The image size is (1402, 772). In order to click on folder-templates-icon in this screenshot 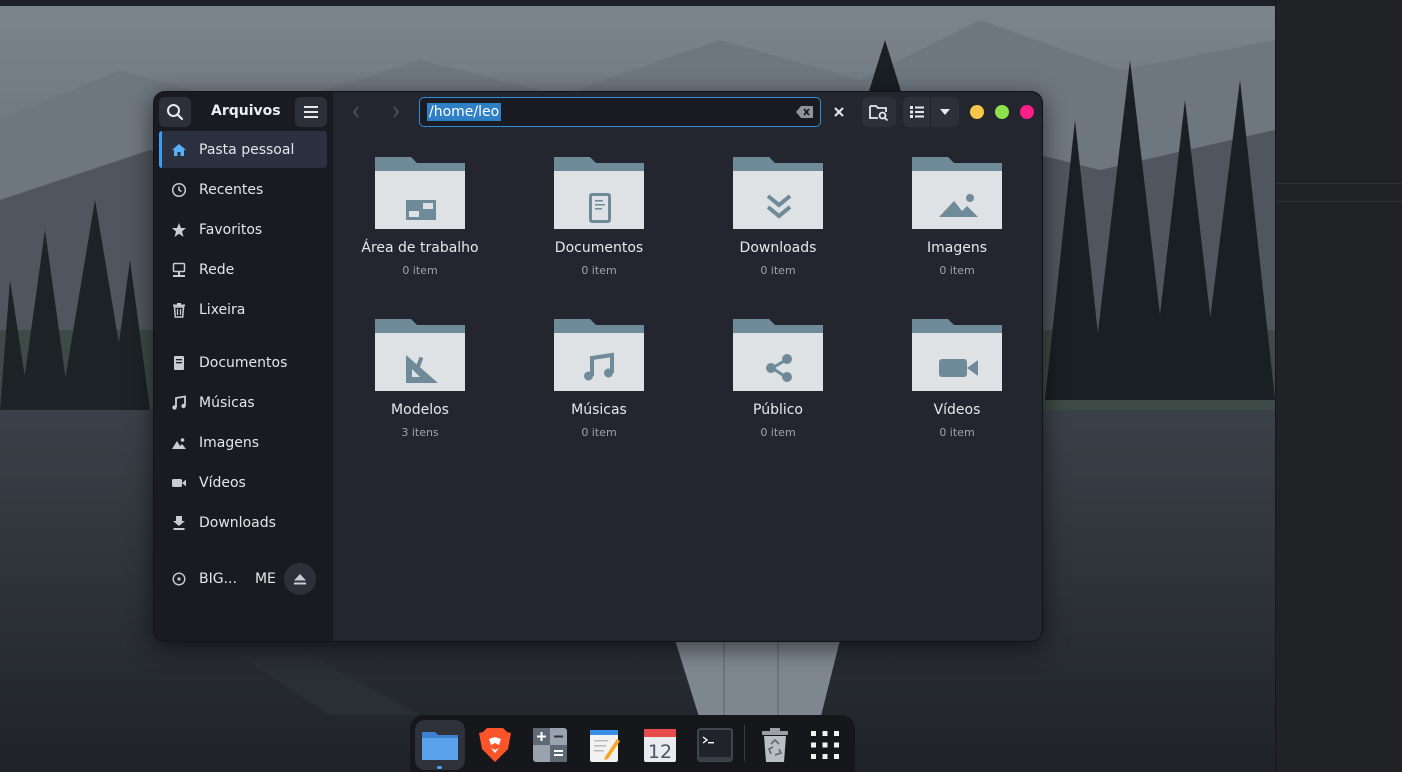, I will do `click(420, 355)`.